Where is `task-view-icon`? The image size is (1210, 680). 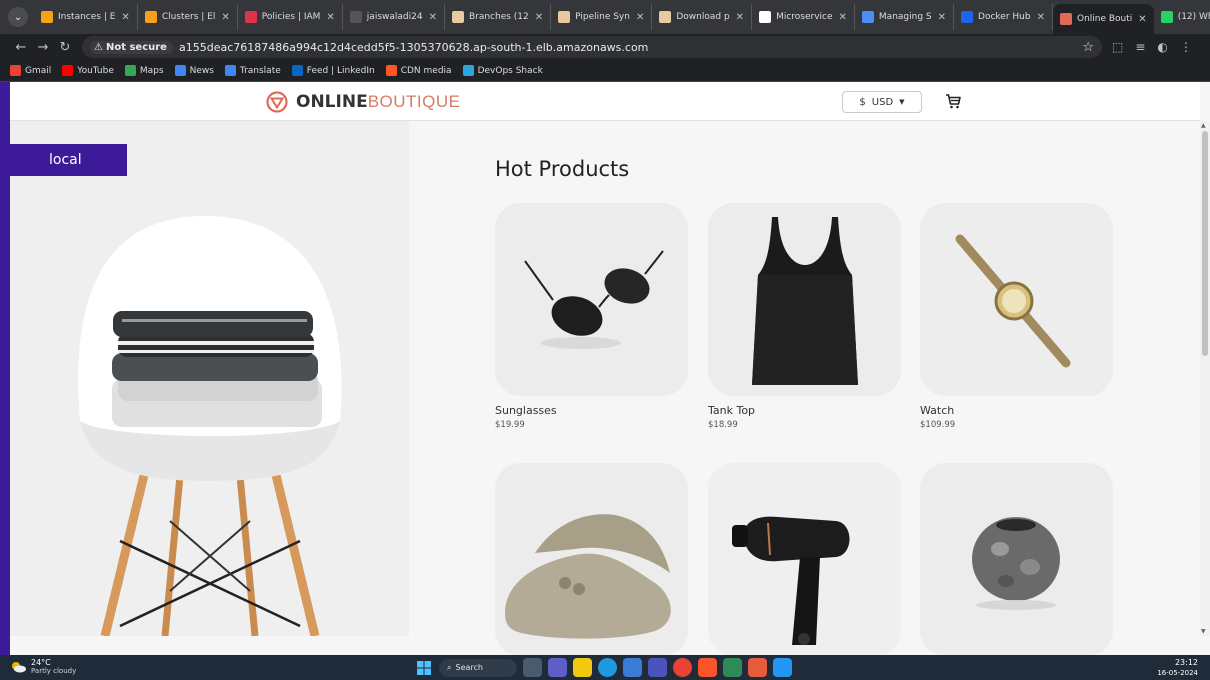
task-view-icon is located at coordinates (532, 667).